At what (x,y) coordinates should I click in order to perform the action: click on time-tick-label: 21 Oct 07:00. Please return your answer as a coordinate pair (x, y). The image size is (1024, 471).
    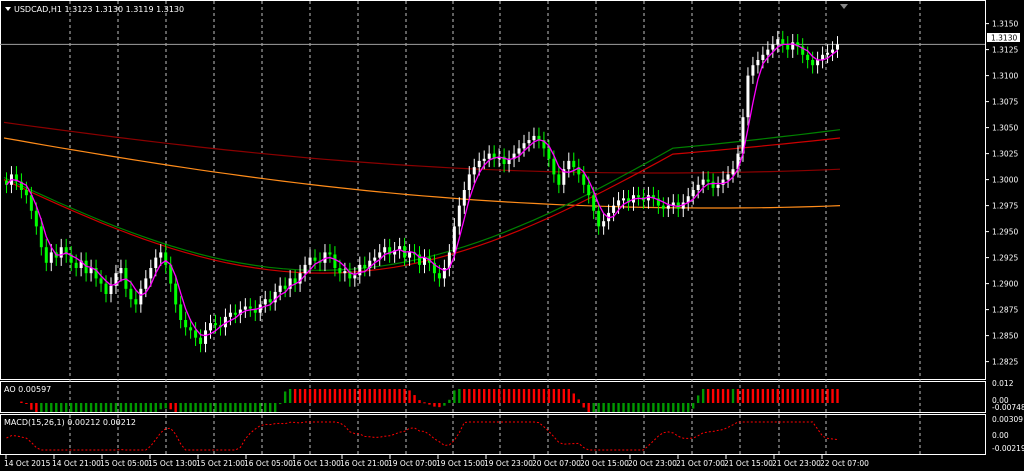
    Looking at the image, I should click on (700, 463).